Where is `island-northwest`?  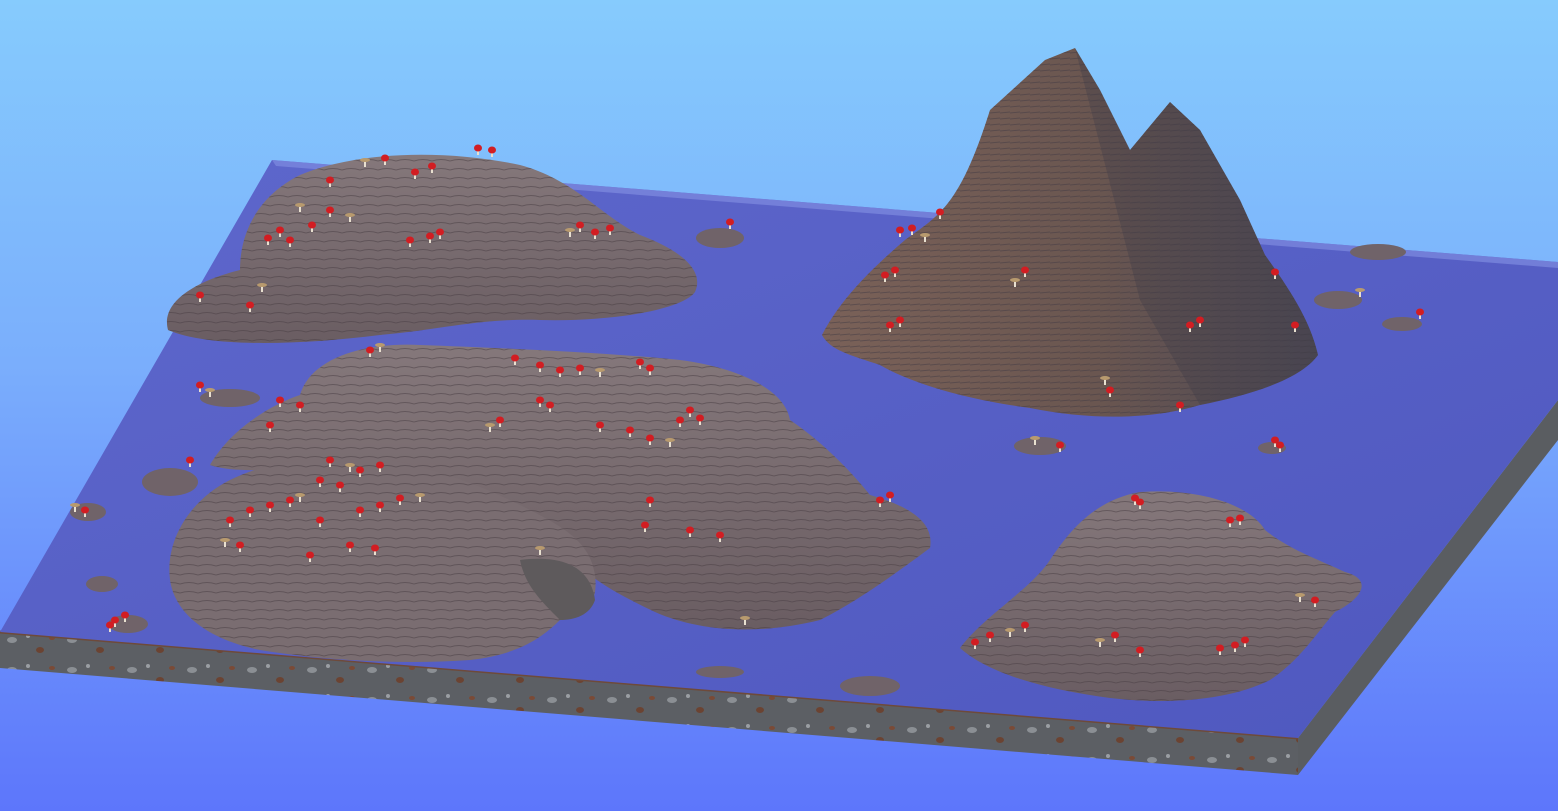 island-northwest is located at coordinates (432, 249).